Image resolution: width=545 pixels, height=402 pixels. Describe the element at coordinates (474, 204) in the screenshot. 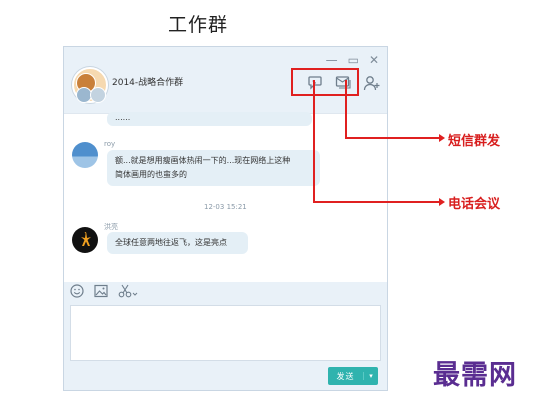

I see `annotation-conference: 电话会议` at that location.